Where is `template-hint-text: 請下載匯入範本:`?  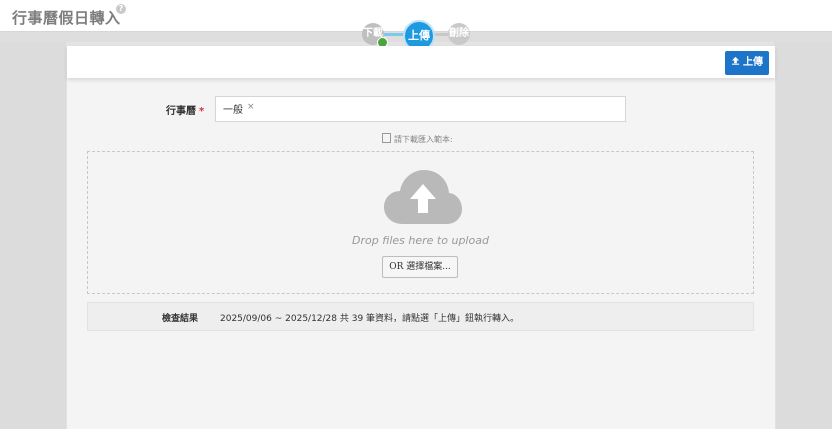
template-hint-text: 請下載匯入範本: is located at coordinates (423, 139).